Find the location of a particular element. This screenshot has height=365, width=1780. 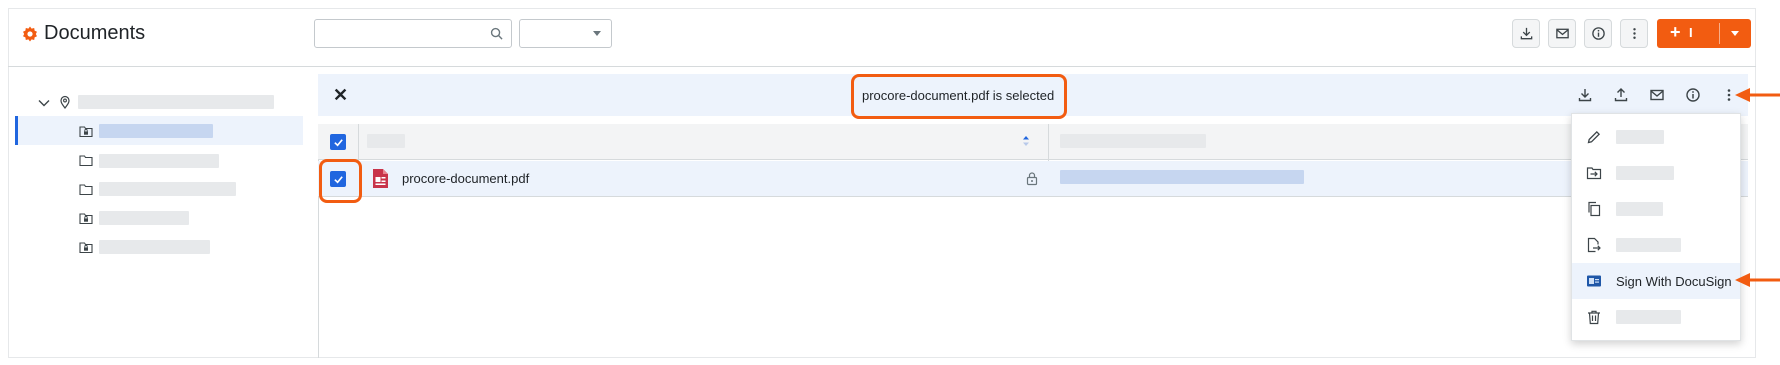

column-header is located at coordinates (1133, 141).